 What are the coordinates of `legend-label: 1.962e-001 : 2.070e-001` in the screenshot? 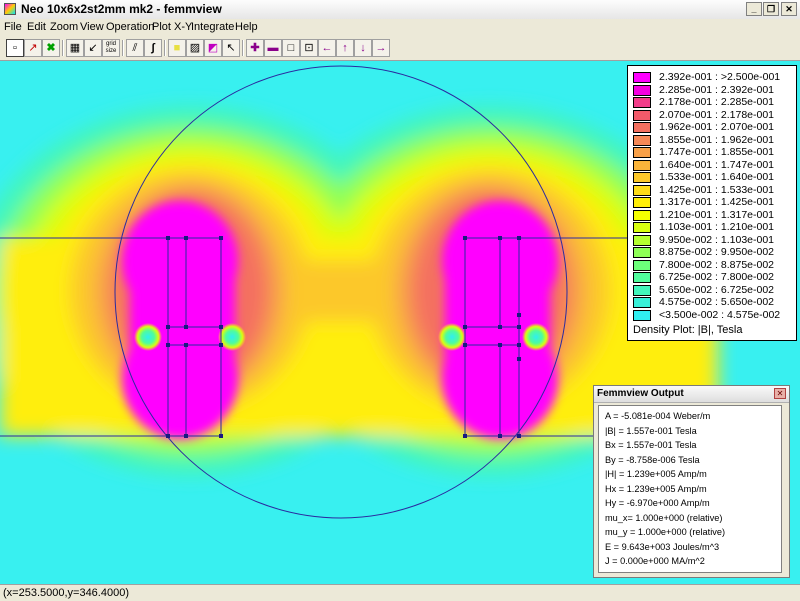 It's located at (717, 127).